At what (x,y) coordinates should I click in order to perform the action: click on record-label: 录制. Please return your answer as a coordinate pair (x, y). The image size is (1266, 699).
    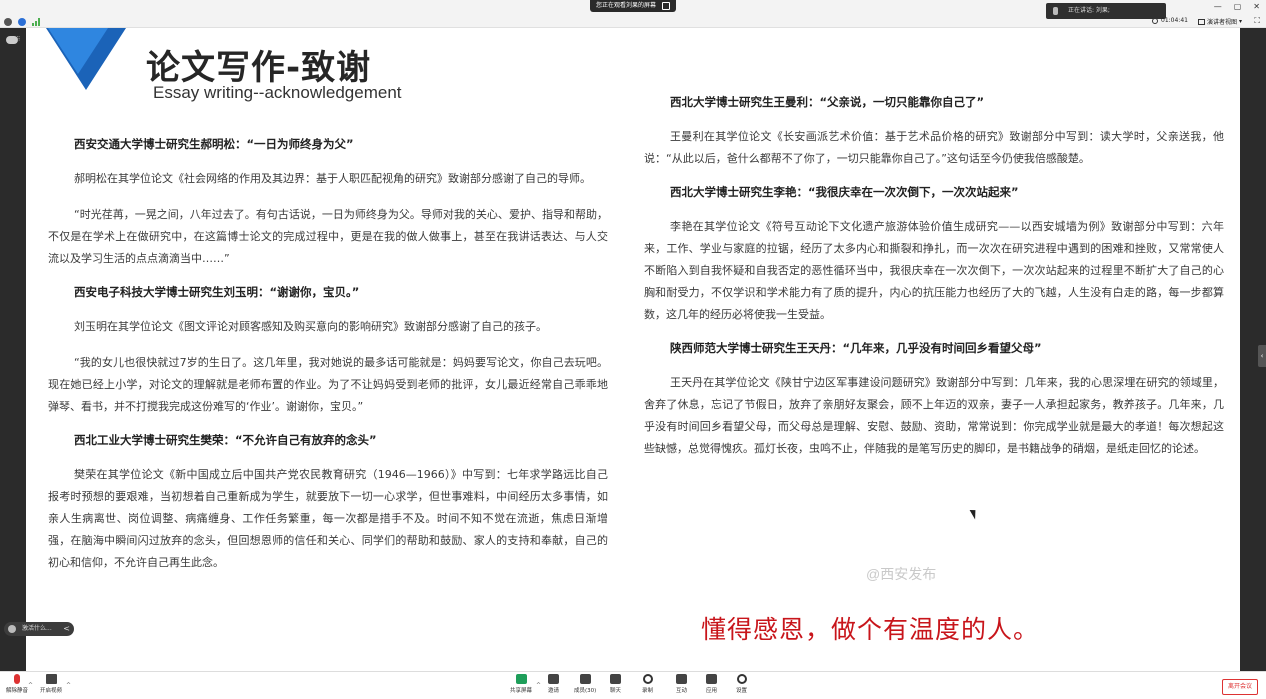
    Looking at the image, I should click on (648, 691).